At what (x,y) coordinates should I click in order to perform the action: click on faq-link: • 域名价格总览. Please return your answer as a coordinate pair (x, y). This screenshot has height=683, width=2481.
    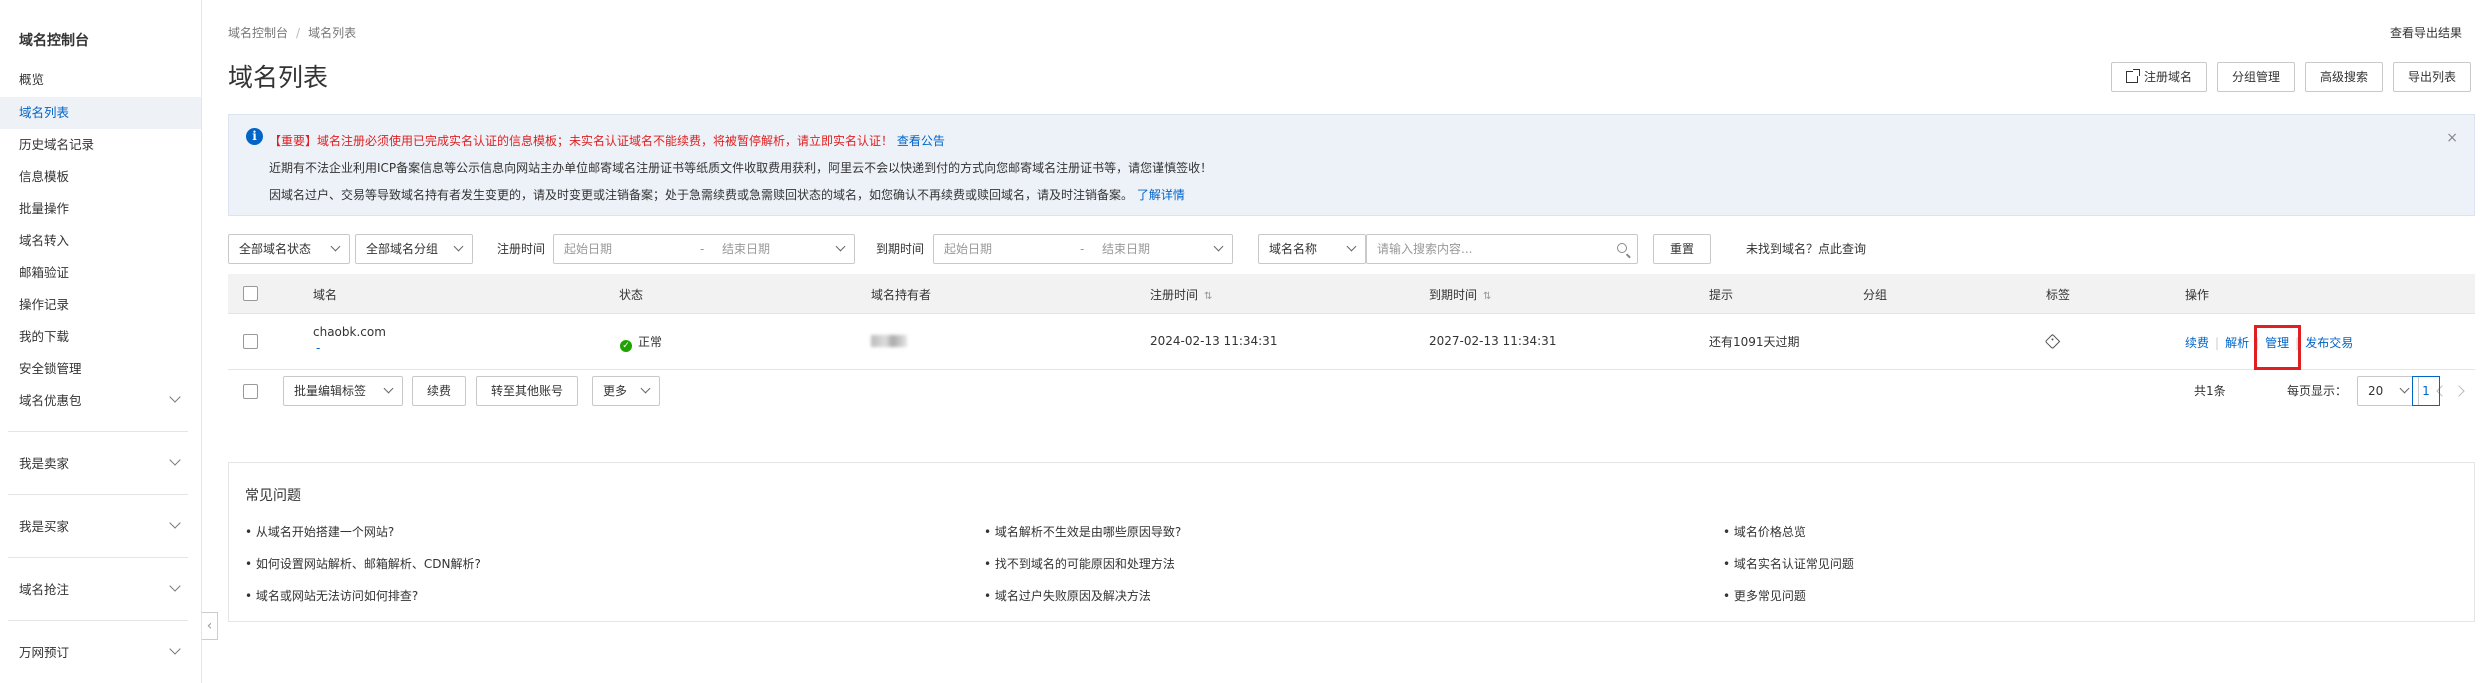
    Looking at the image, I should click on (1764, 531).